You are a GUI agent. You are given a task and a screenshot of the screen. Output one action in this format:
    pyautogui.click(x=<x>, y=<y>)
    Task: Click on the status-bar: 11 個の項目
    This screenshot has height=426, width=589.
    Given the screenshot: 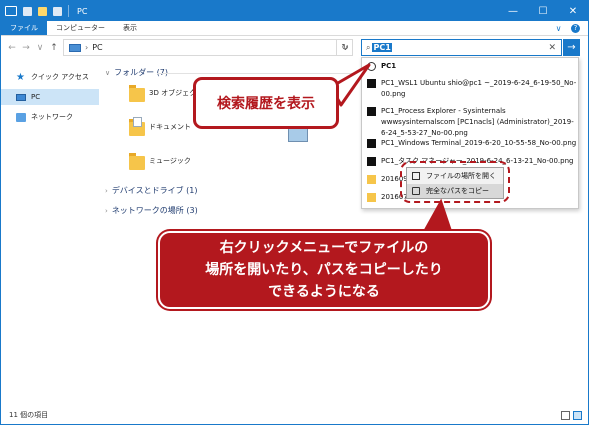 What is the action you would take?
    pyautogui.click(x=294, y=415)
    